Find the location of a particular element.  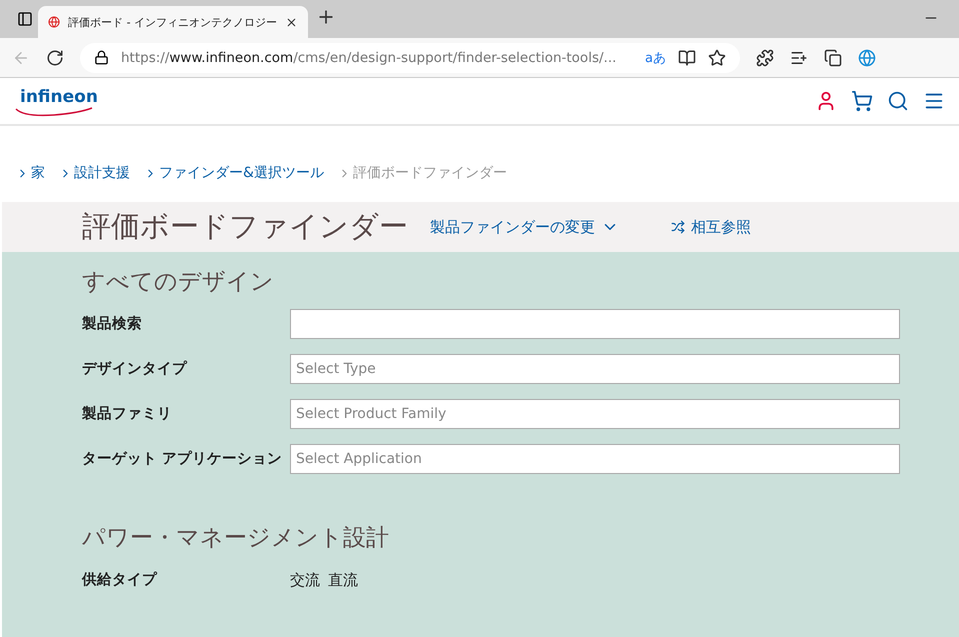

translate-button: aあ is located at coordinates (655, 57).